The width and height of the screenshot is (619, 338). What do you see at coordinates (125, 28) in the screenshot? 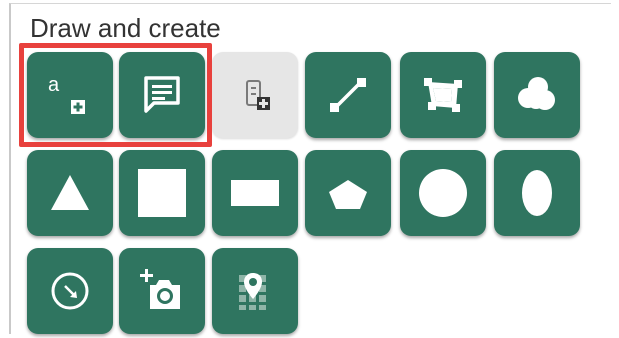
I see `panel-title: Draw and create` at bounding box center [125, 28].